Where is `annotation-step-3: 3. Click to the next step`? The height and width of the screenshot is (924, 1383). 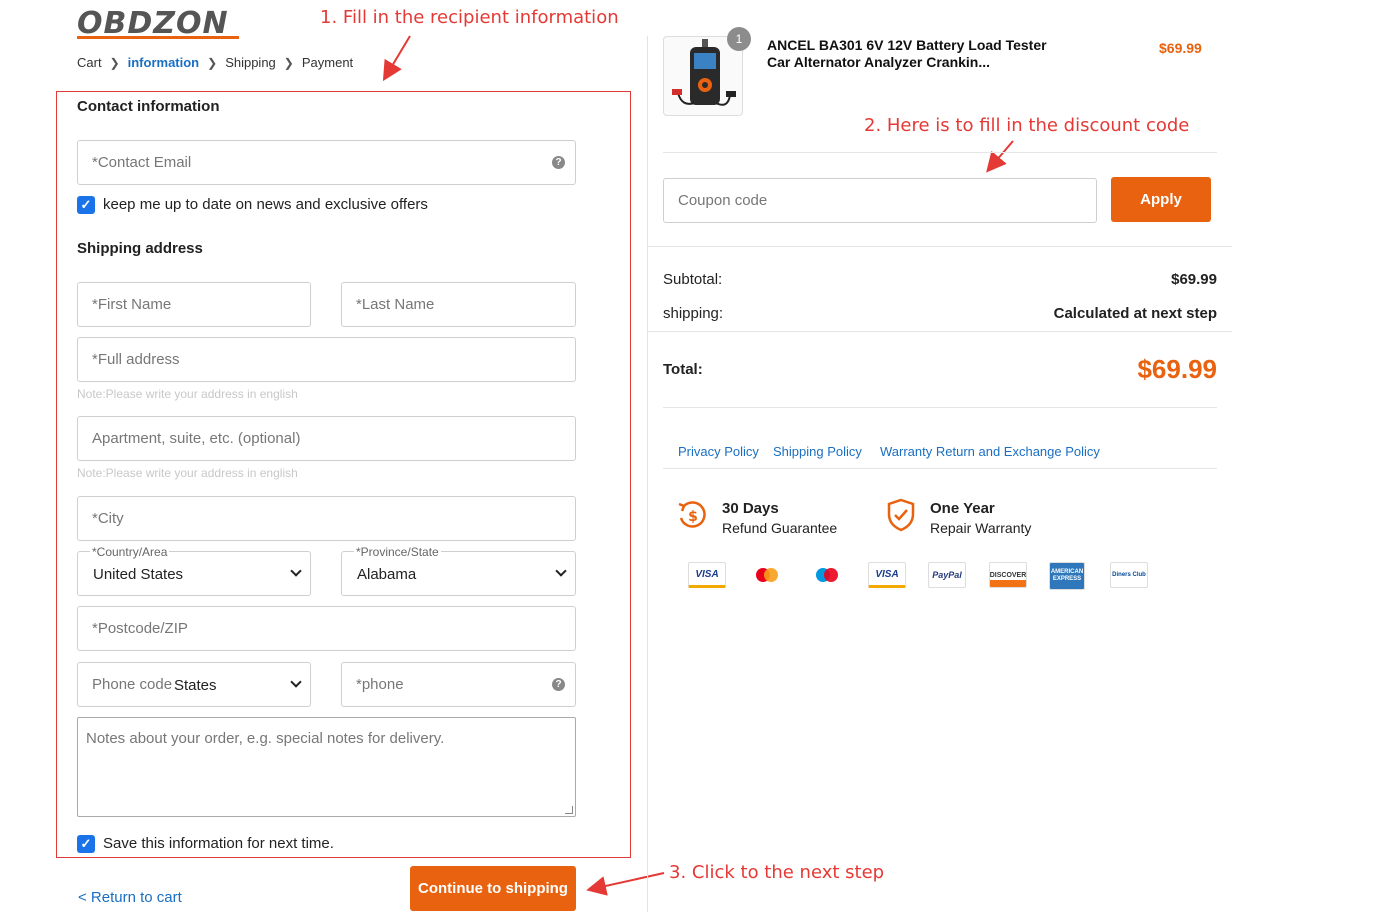 annotation-step-3: 3. Click to the next step is located at coordinates (777, 872).